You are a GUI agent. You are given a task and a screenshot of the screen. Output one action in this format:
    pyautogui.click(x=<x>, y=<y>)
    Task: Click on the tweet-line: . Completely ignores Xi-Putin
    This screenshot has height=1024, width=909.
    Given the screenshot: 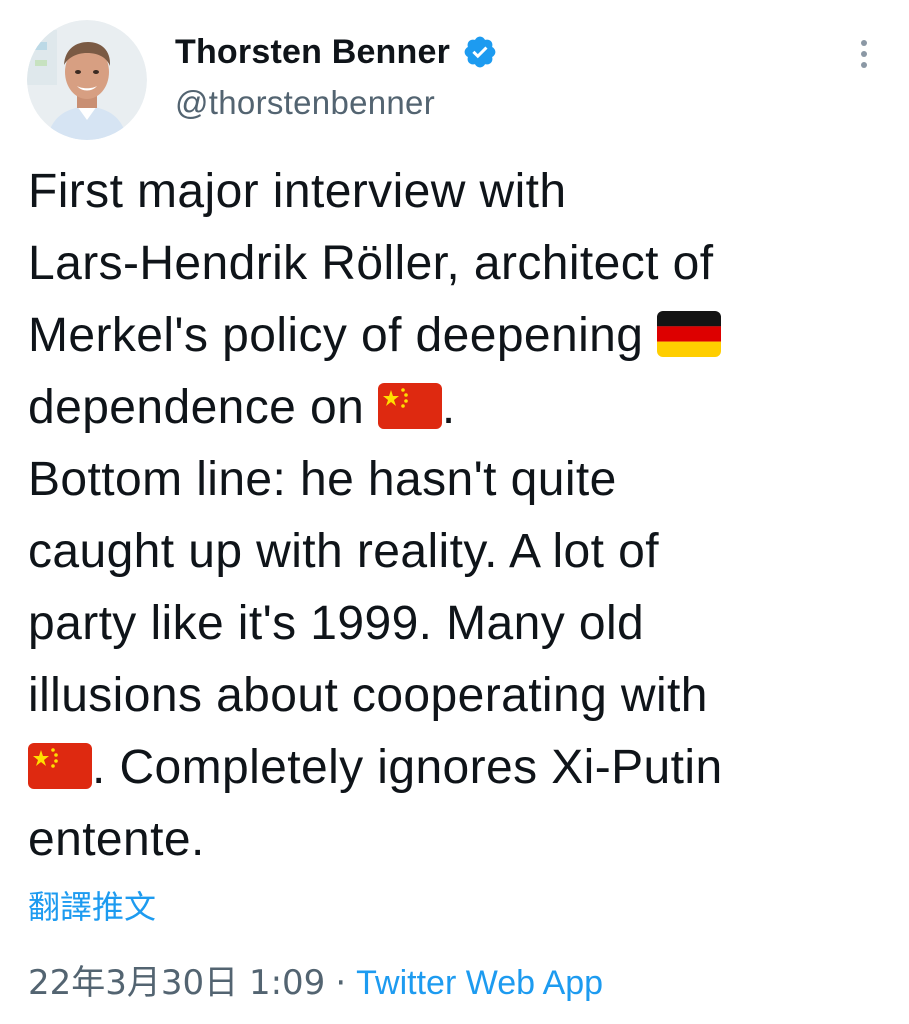 What is the action you would take?
    pyautogui.click(x=458, y=768)
    